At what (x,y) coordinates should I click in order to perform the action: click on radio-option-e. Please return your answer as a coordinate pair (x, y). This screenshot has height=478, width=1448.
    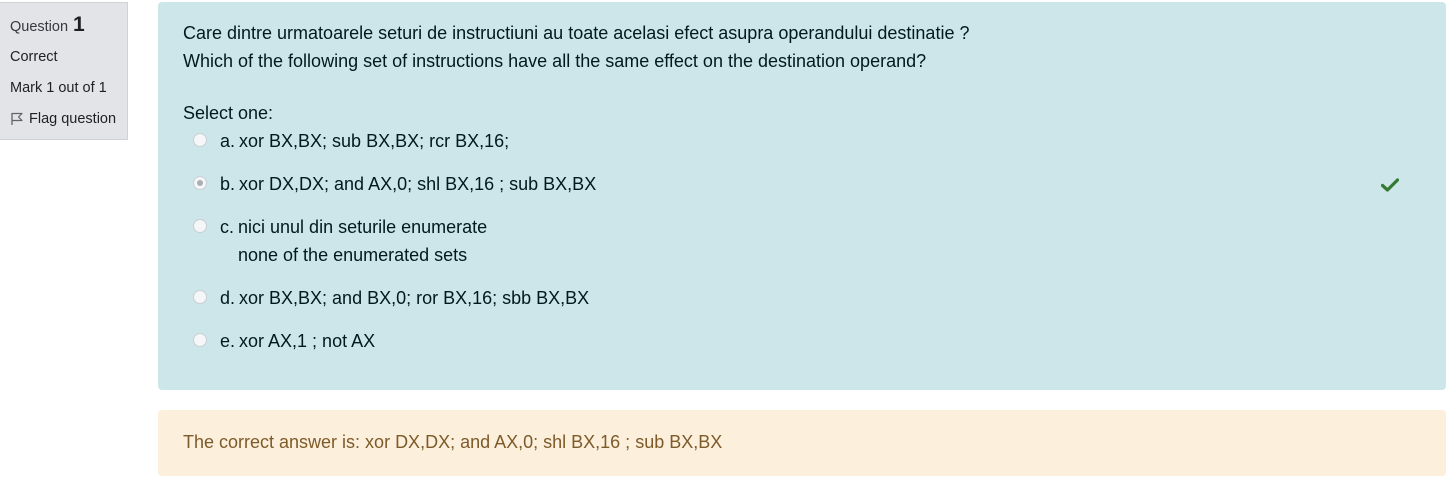
    Looking at the image, I should click on (200, 340).